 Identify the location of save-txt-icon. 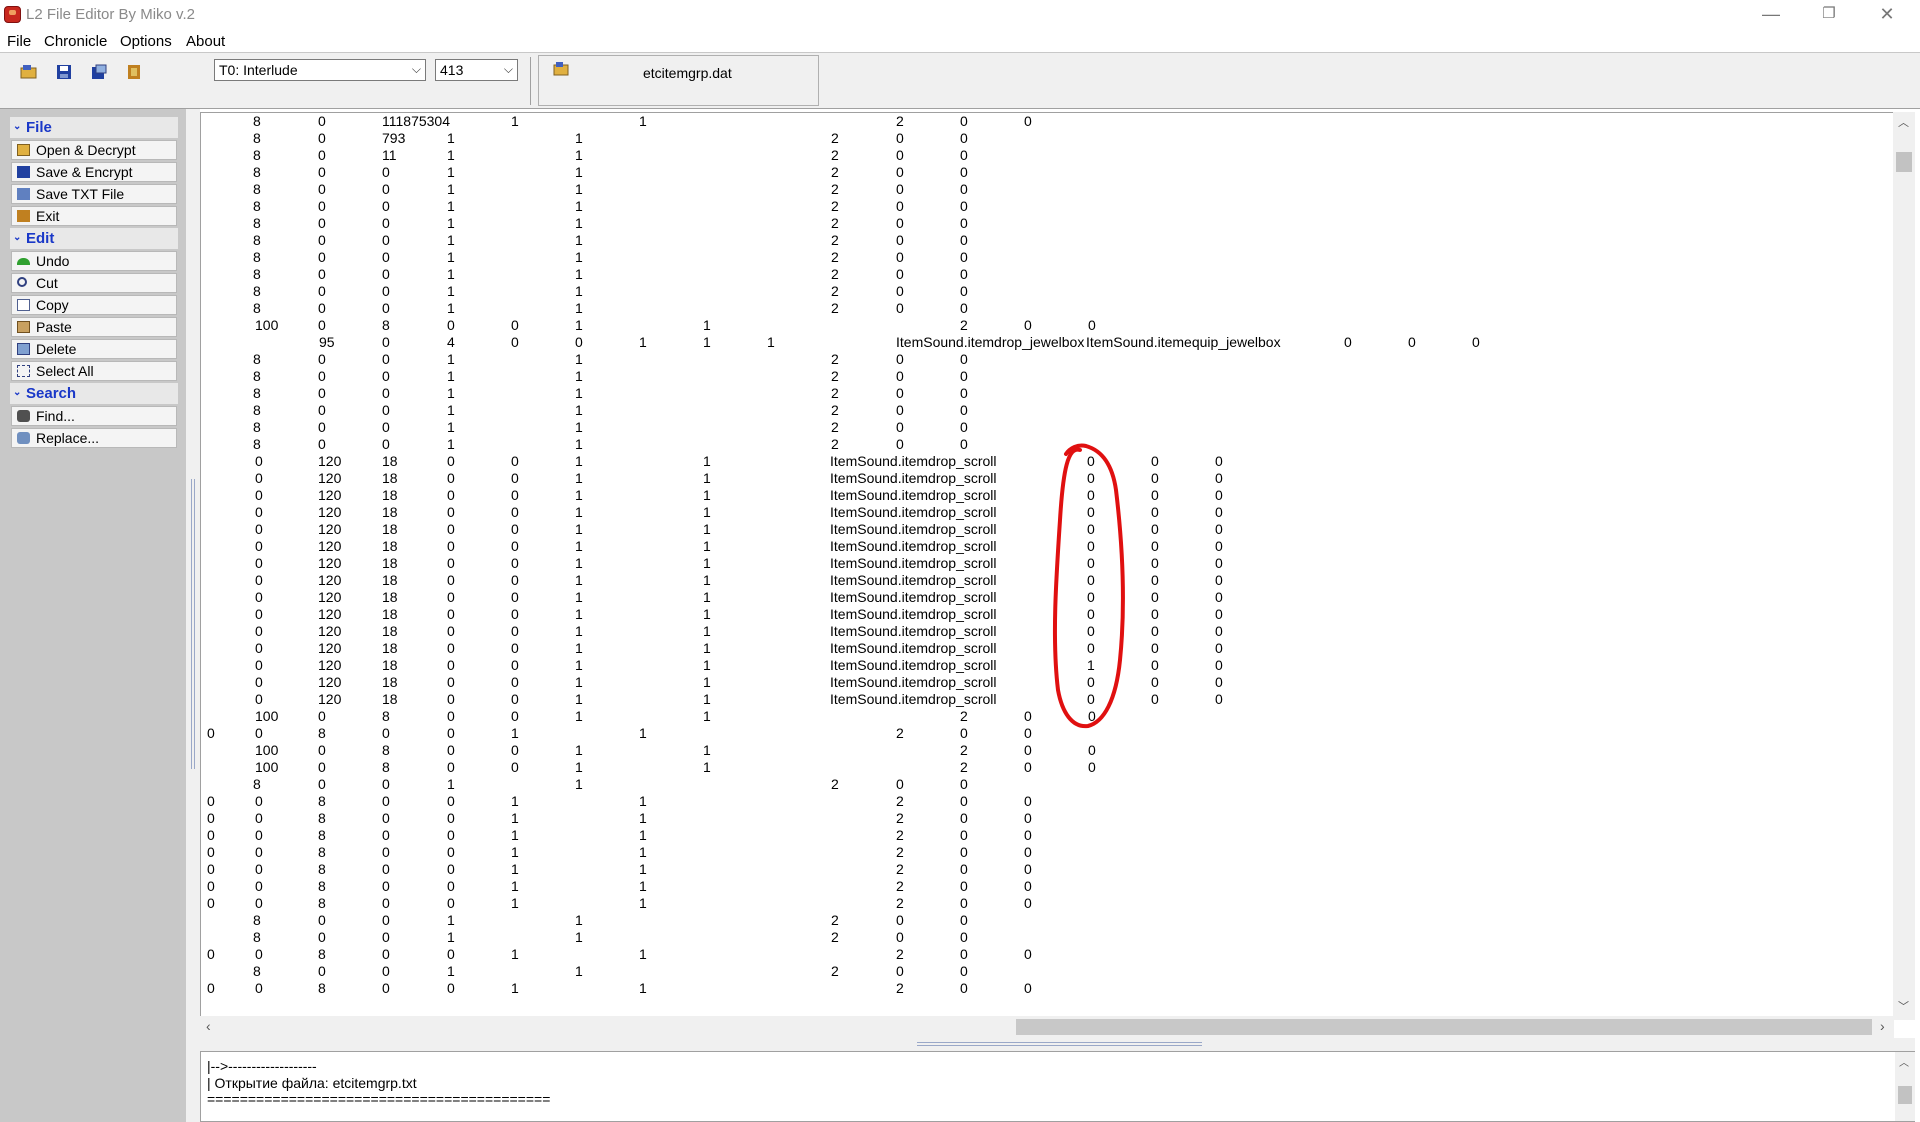
(98, 71).